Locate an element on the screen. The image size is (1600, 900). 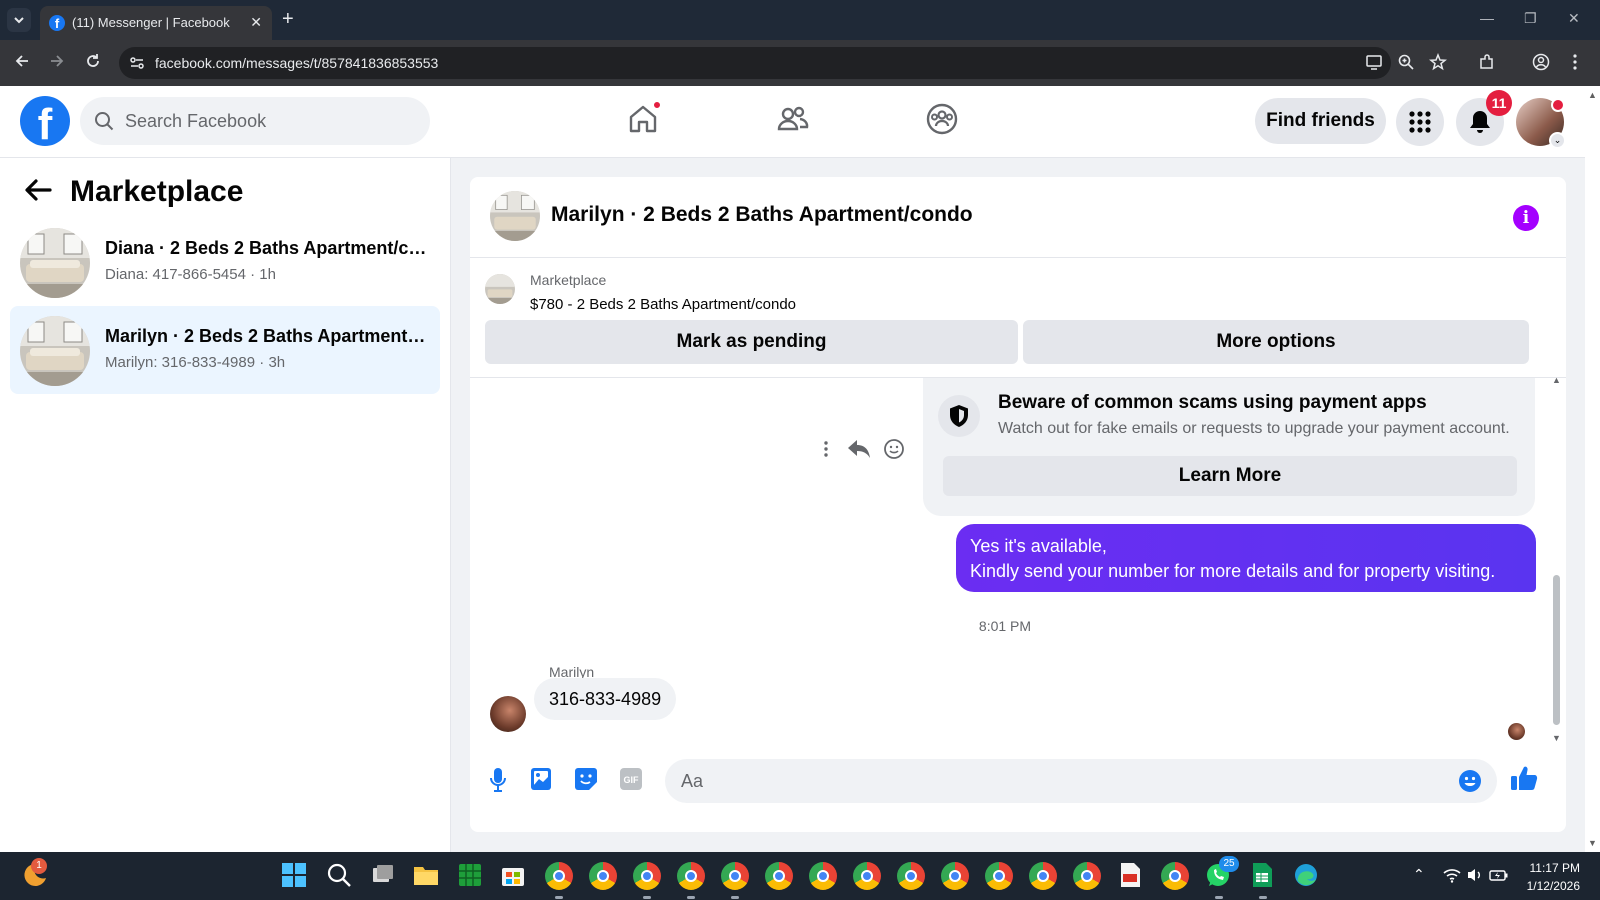
zoom-icon is located at coordinates (1406, 62).